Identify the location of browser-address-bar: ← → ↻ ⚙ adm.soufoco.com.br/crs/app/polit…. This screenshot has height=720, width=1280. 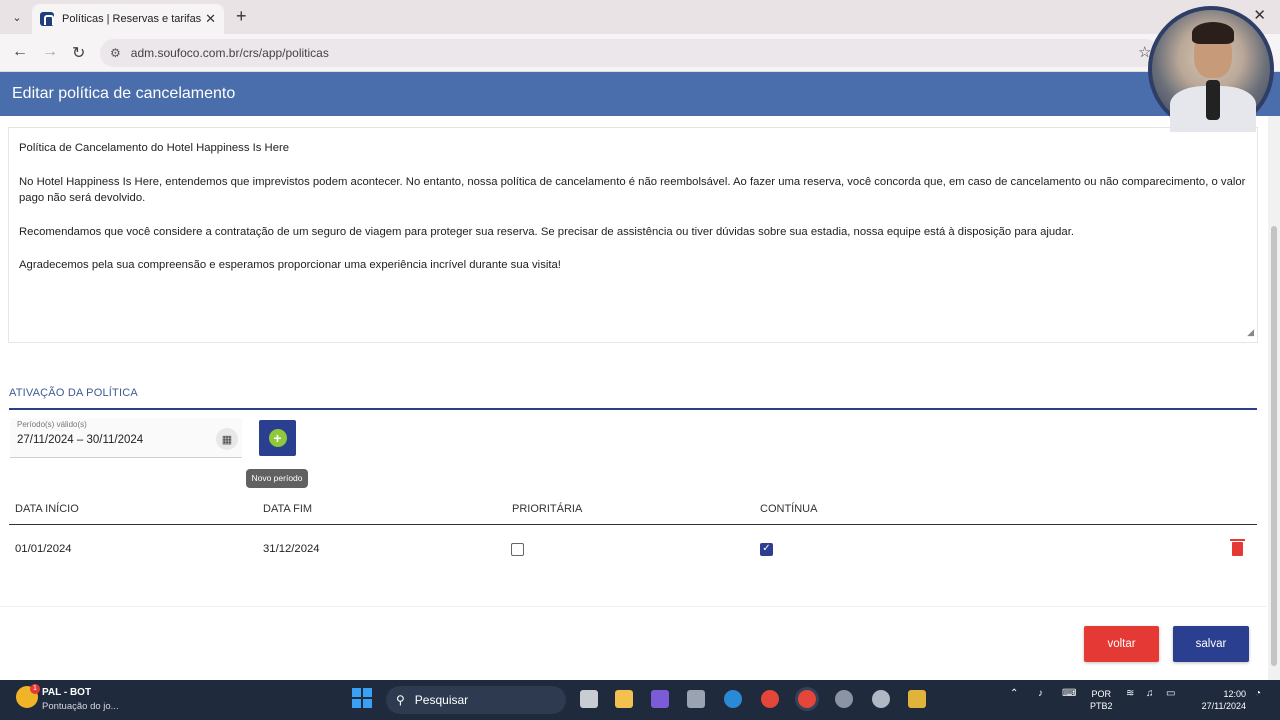
(640, 53).